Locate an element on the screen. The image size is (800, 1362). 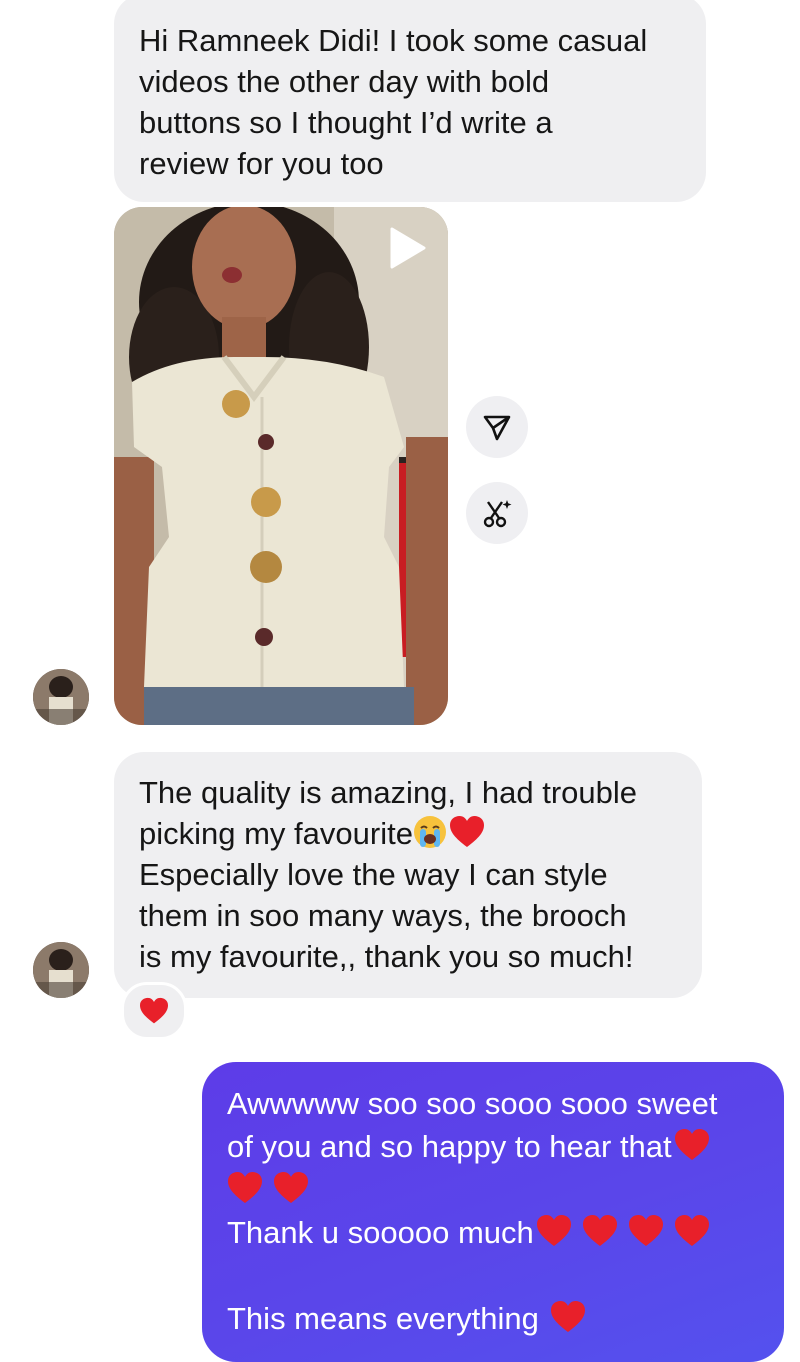
play-icon is located at coordinates (405, 250).